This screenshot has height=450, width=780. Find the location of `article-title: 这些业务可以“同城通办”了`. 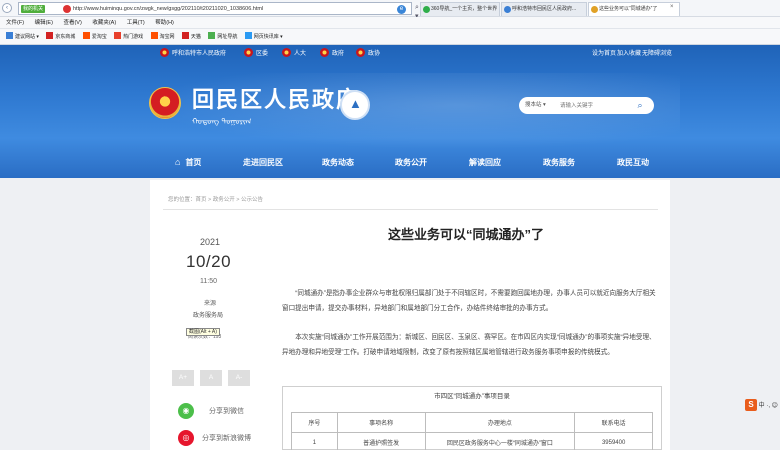

article-title: 这些业务可以“同城通办”了 is located at coordinates (466, 234).